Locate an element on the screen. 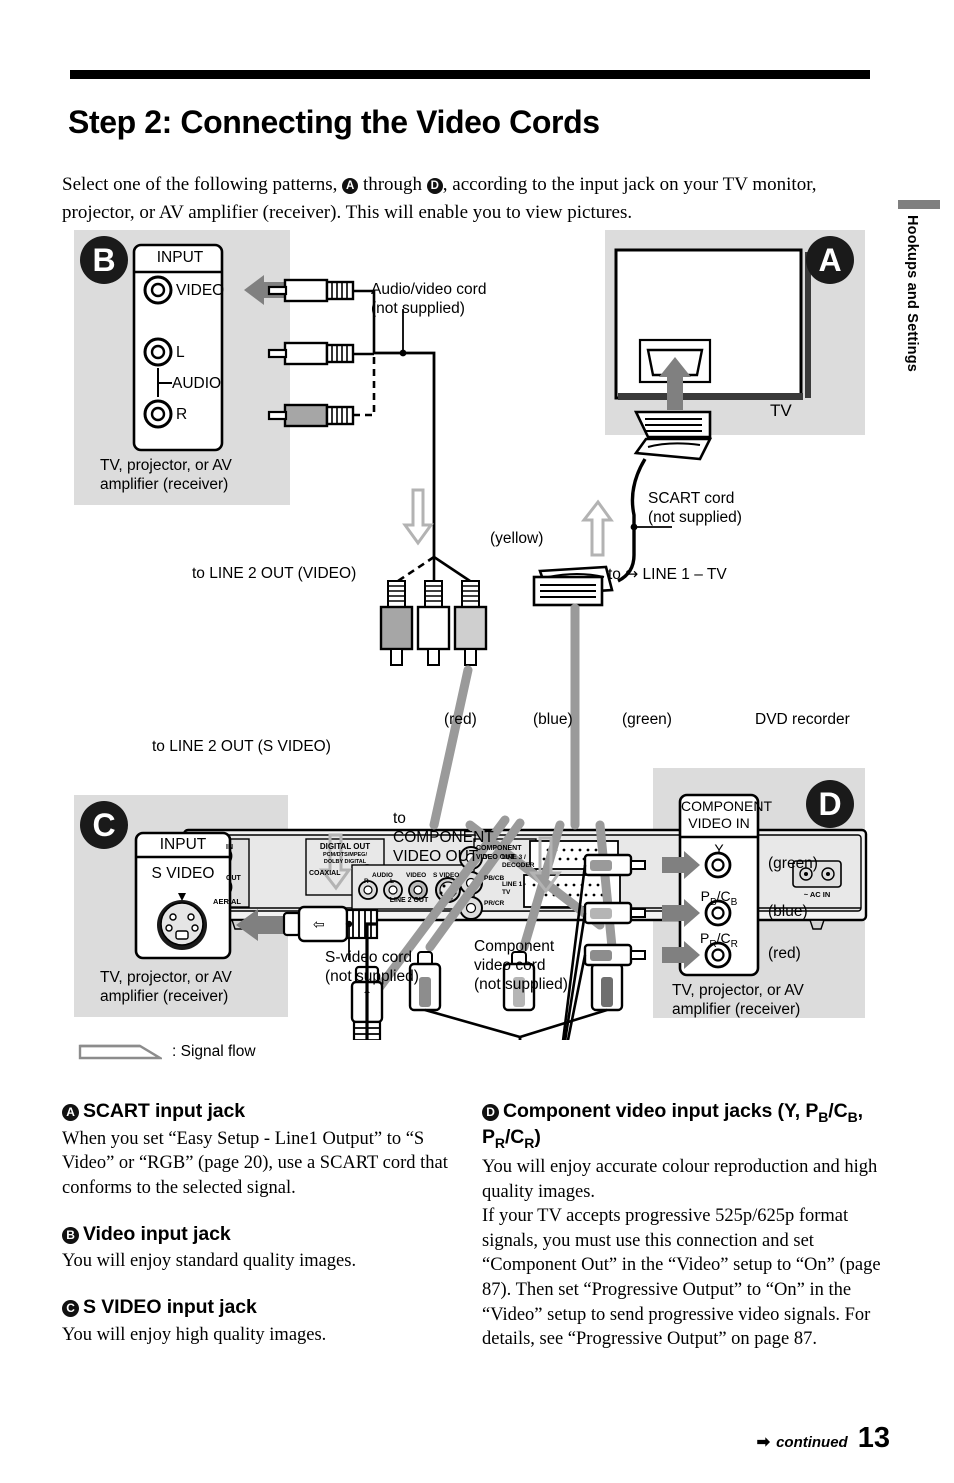 This screenshot has width=954, height=1483. signal-flow-legend: : Signal flow is located at coordinates (167, 1052).